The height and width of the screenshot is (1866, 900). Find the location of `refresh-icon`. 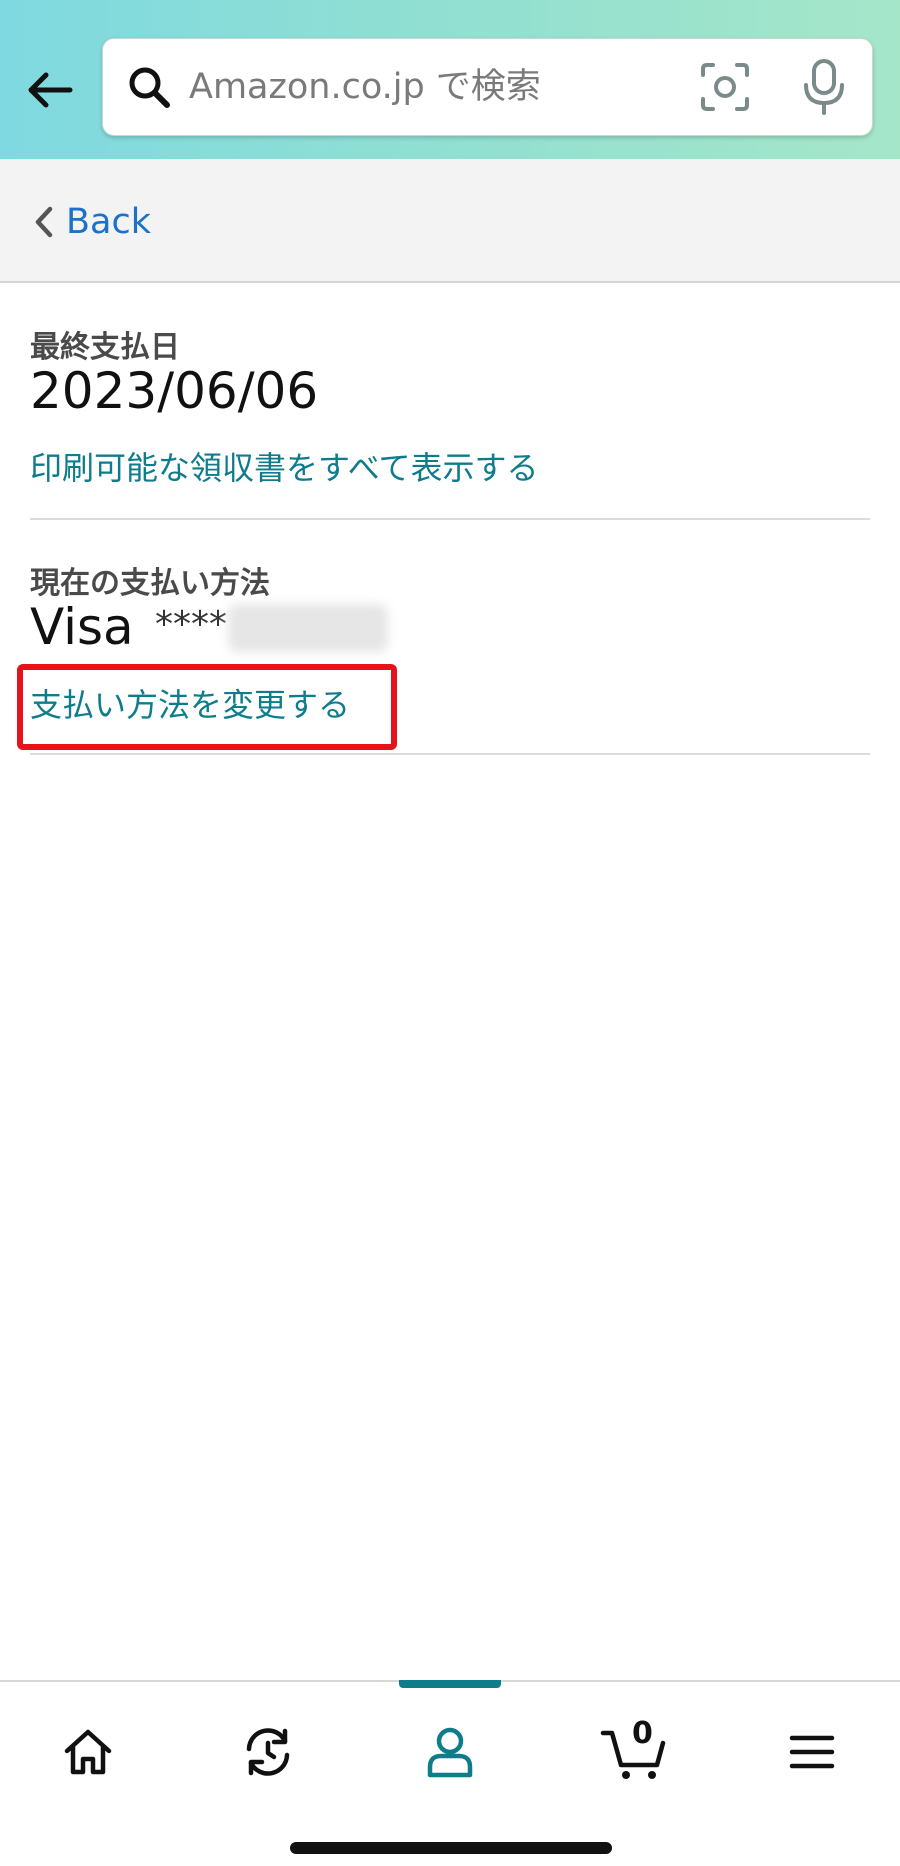

refresh-icon is located at coordinates (268, 1752).